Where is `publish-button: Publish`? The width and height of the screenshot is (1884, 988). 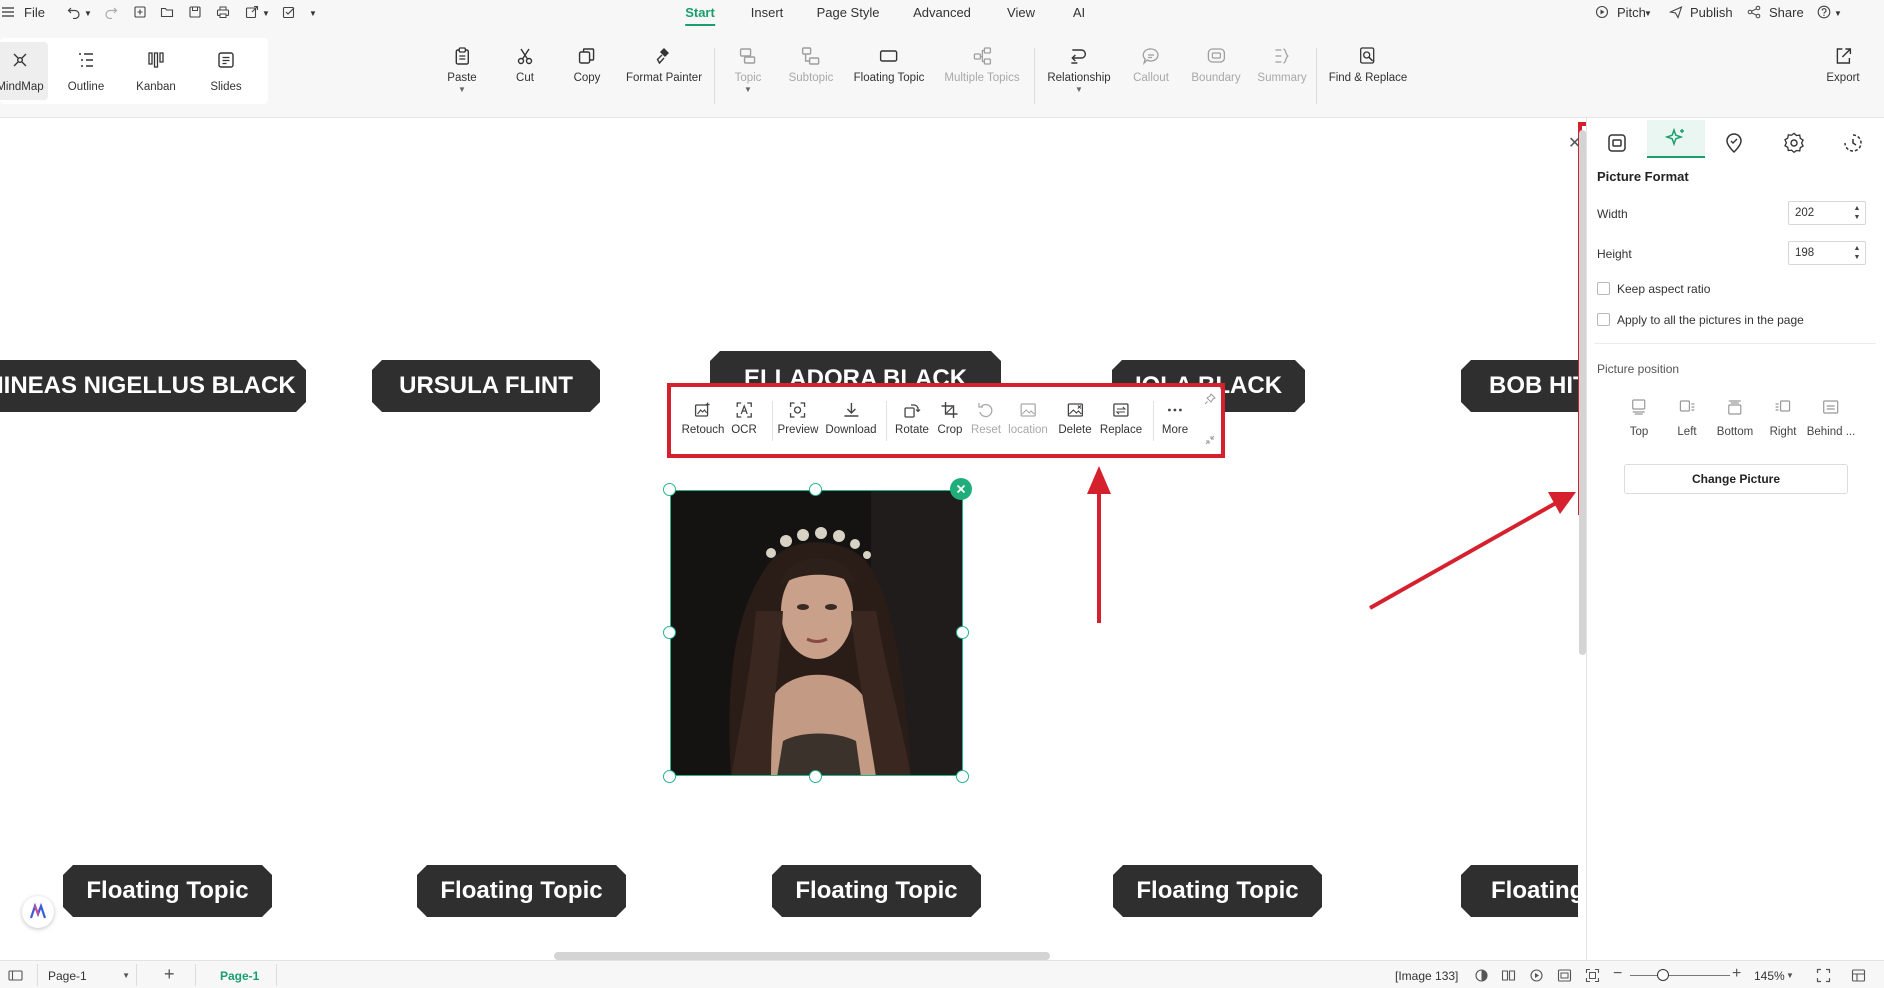 publish-button: Publish is located at coordinates (1711, 12).